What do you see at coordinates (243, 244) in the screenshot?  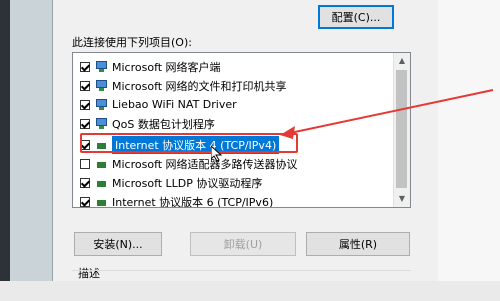 I see `uninstall-button: 卸载(U)` at bounding box center [243, 244].